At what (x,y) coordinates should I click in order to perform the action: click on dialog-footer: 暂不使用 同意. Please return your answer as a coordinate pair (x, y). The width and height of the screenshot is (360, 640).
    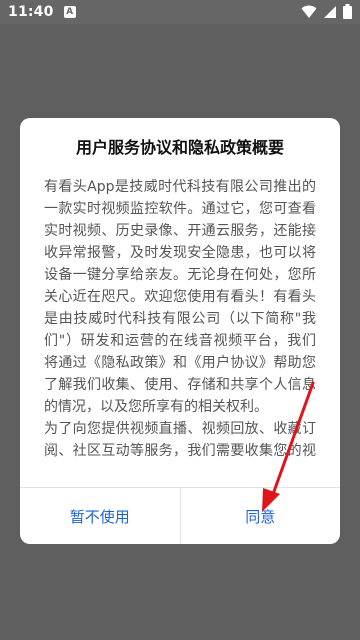
    Looking at the image, I should click on (180, 515).